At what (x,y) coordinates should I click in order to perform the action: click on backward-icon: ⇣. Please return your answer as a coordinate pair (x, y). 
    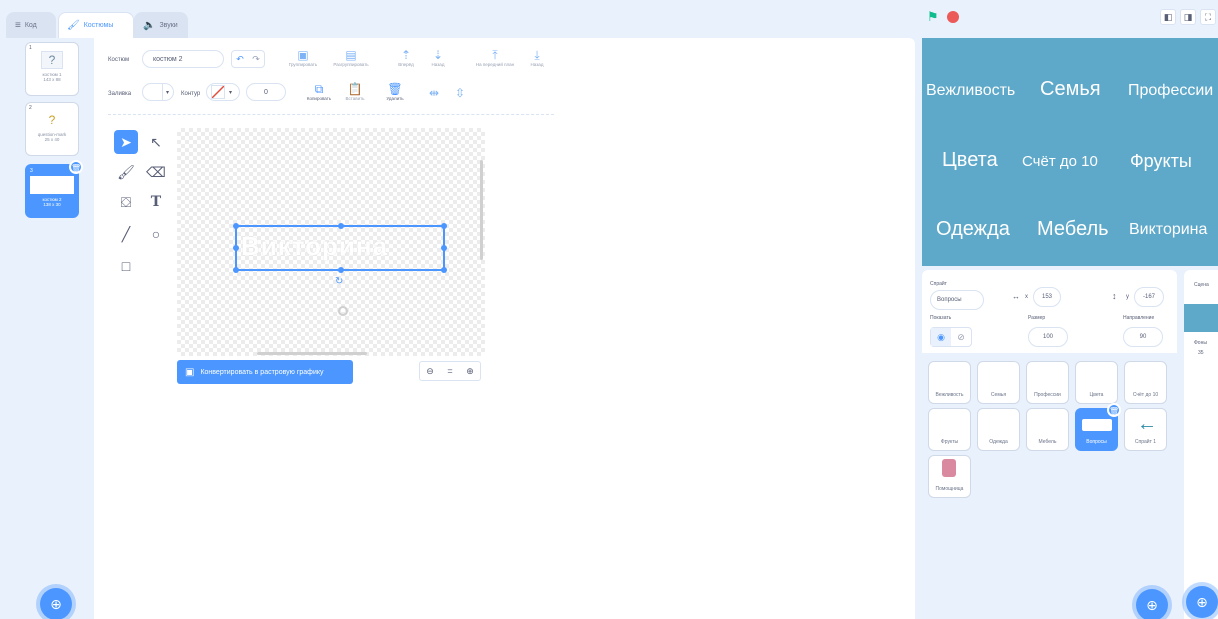
    Looking at the image, I should click on (438, 55).